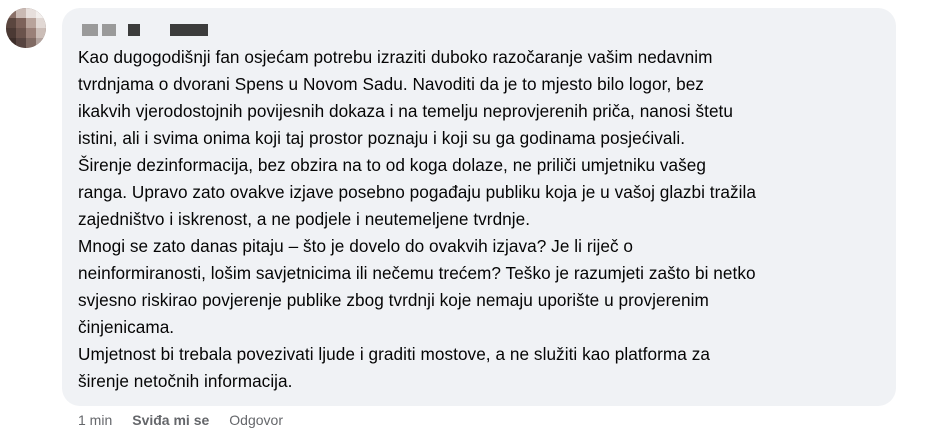 Image resolution: width=940 pixels, height=435 pixels. What do you see at coordinates (256, 420) in the screenshot?
I see `reply-button: Odgovor` at bounding box center [256, 420].